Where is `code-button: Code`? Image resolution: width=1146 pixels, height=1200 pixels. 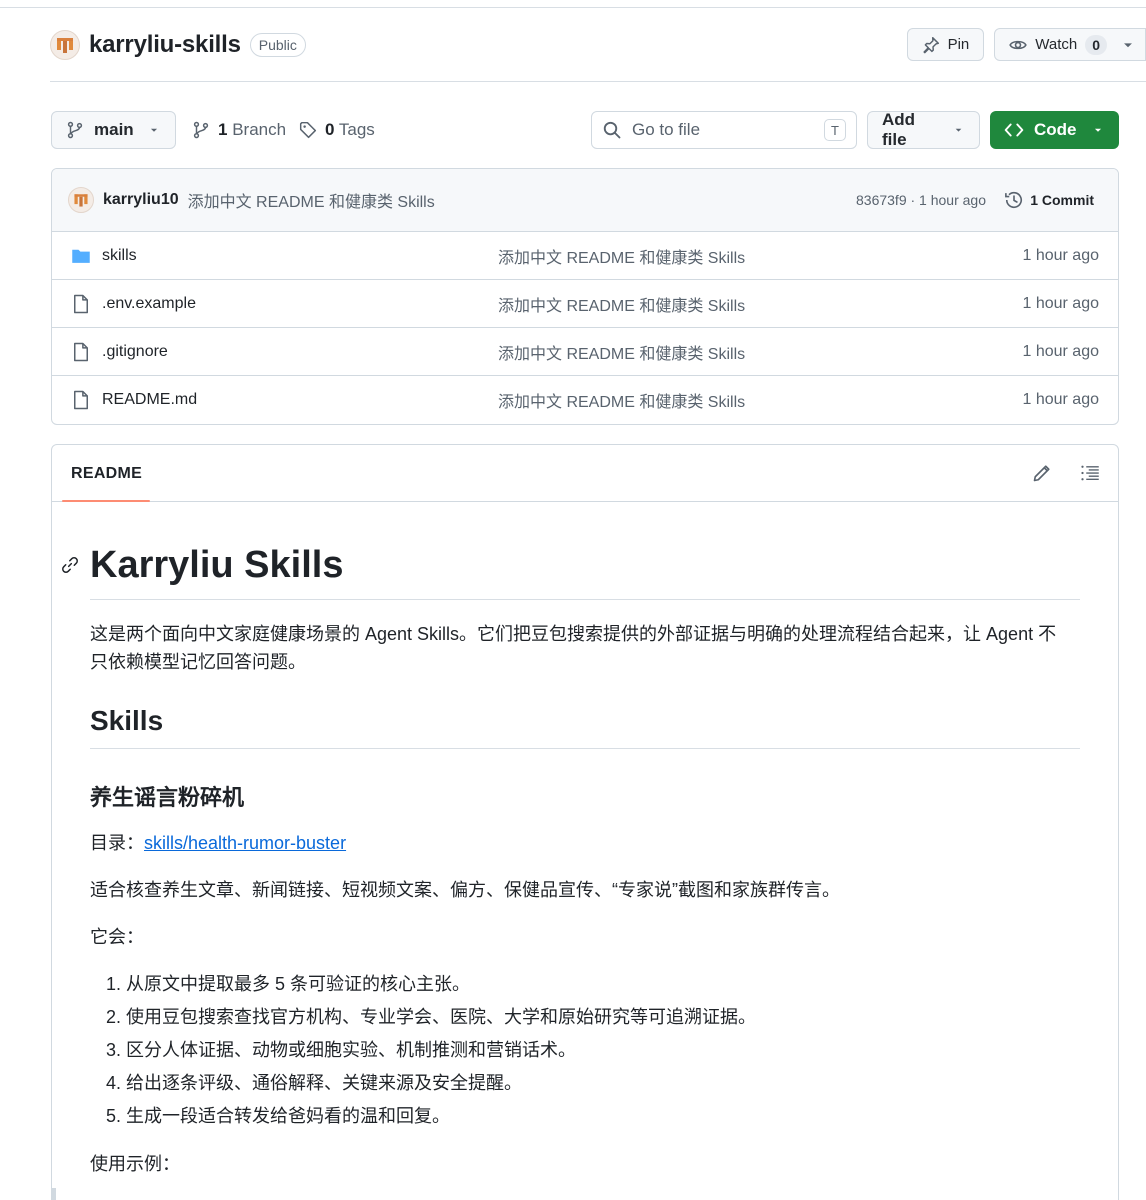 code-button: Code is located at coordinates (1054, 130).